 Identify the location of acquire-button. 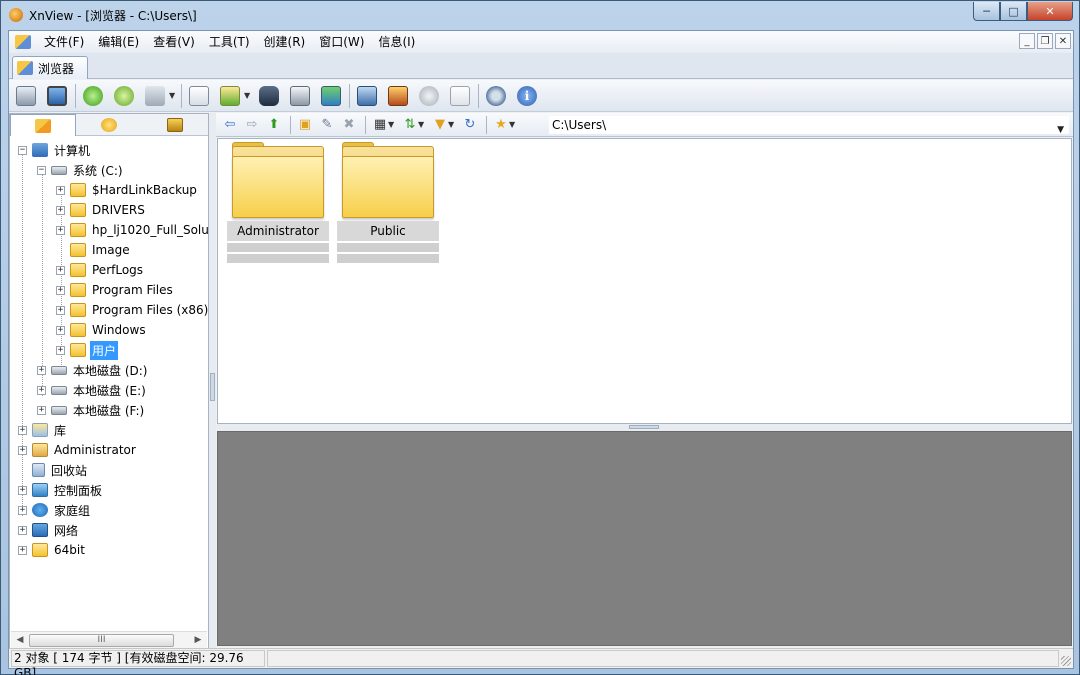
(26, 96).